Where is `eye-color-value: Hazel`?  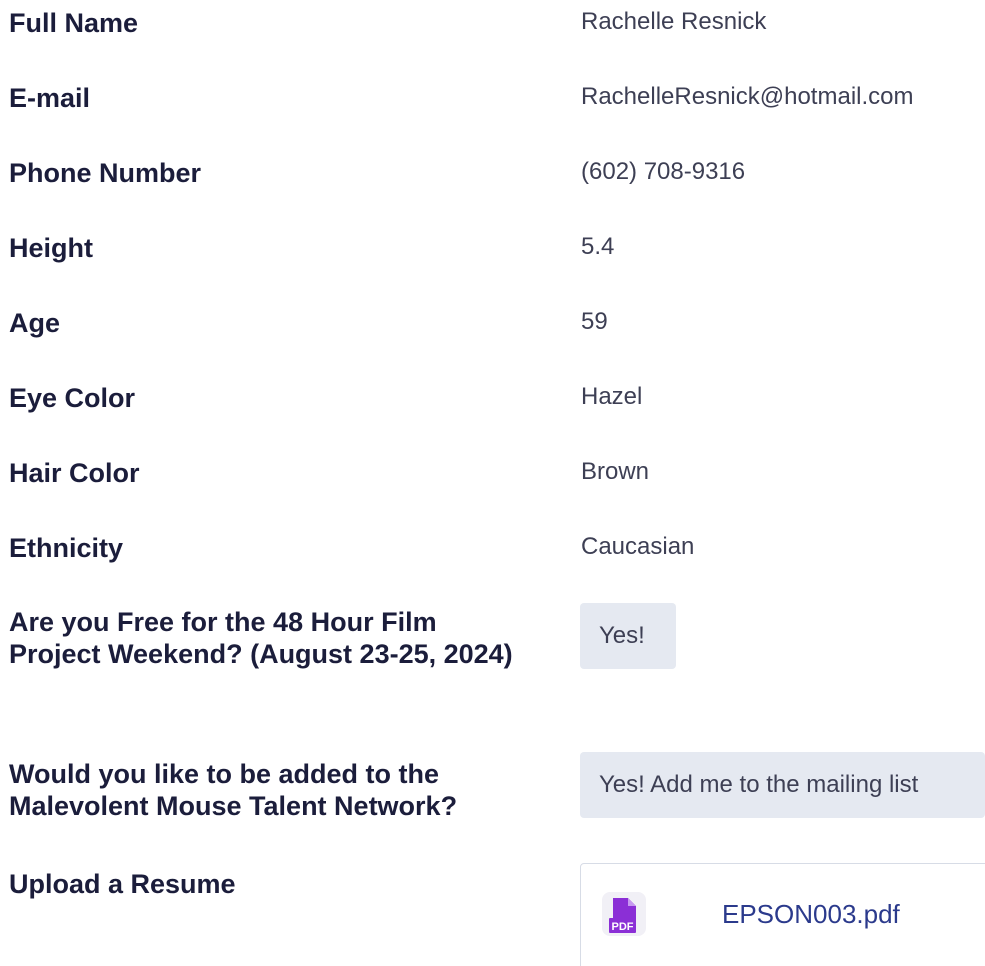 eye-color-value: Hazel is located at coordinates (612, 396).